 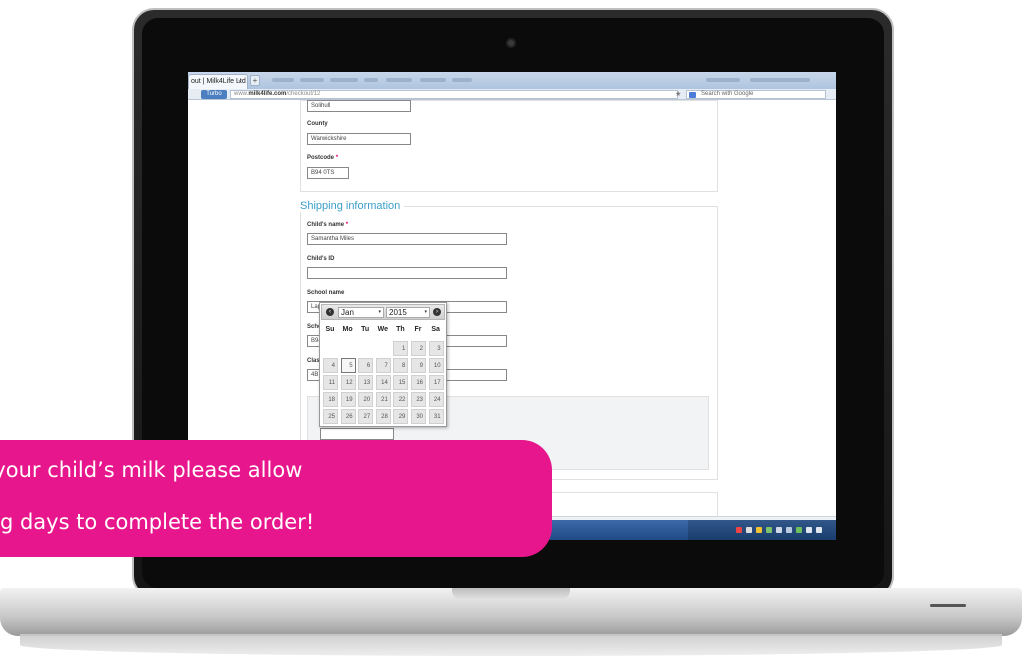 What do you see at coordinates (157, 522) in the screenshot?
I see `banner-line-2: rking days to complete the order!` at bounding box center [157, 522].